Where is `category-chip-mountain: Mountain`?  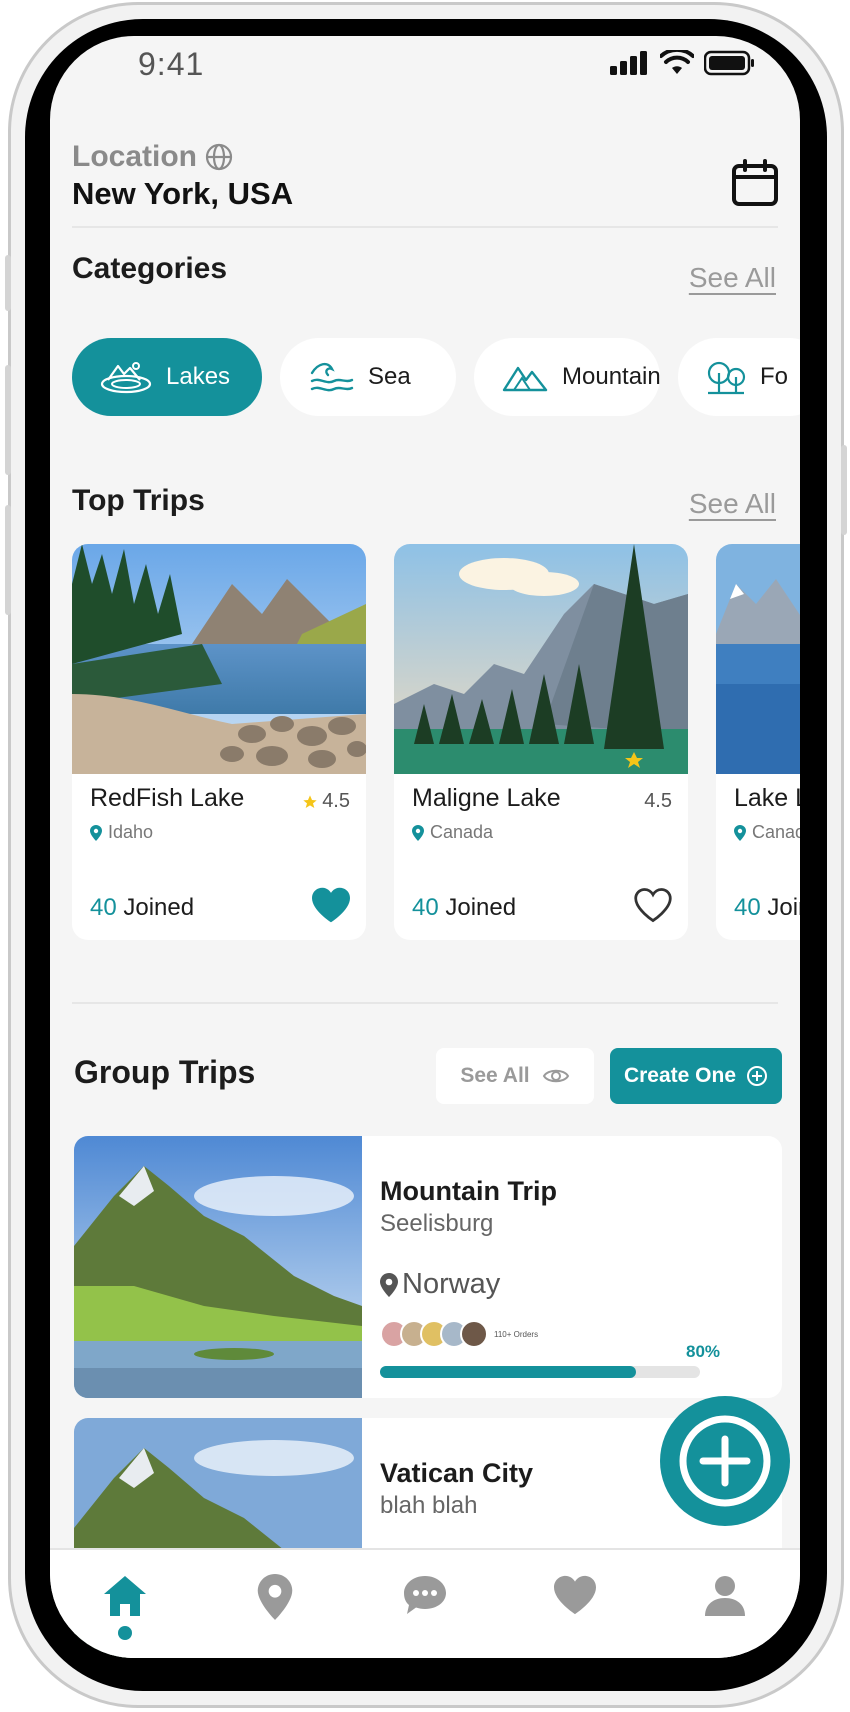 category-chip-mountain: Mountain is located at coordinates (567, 377).